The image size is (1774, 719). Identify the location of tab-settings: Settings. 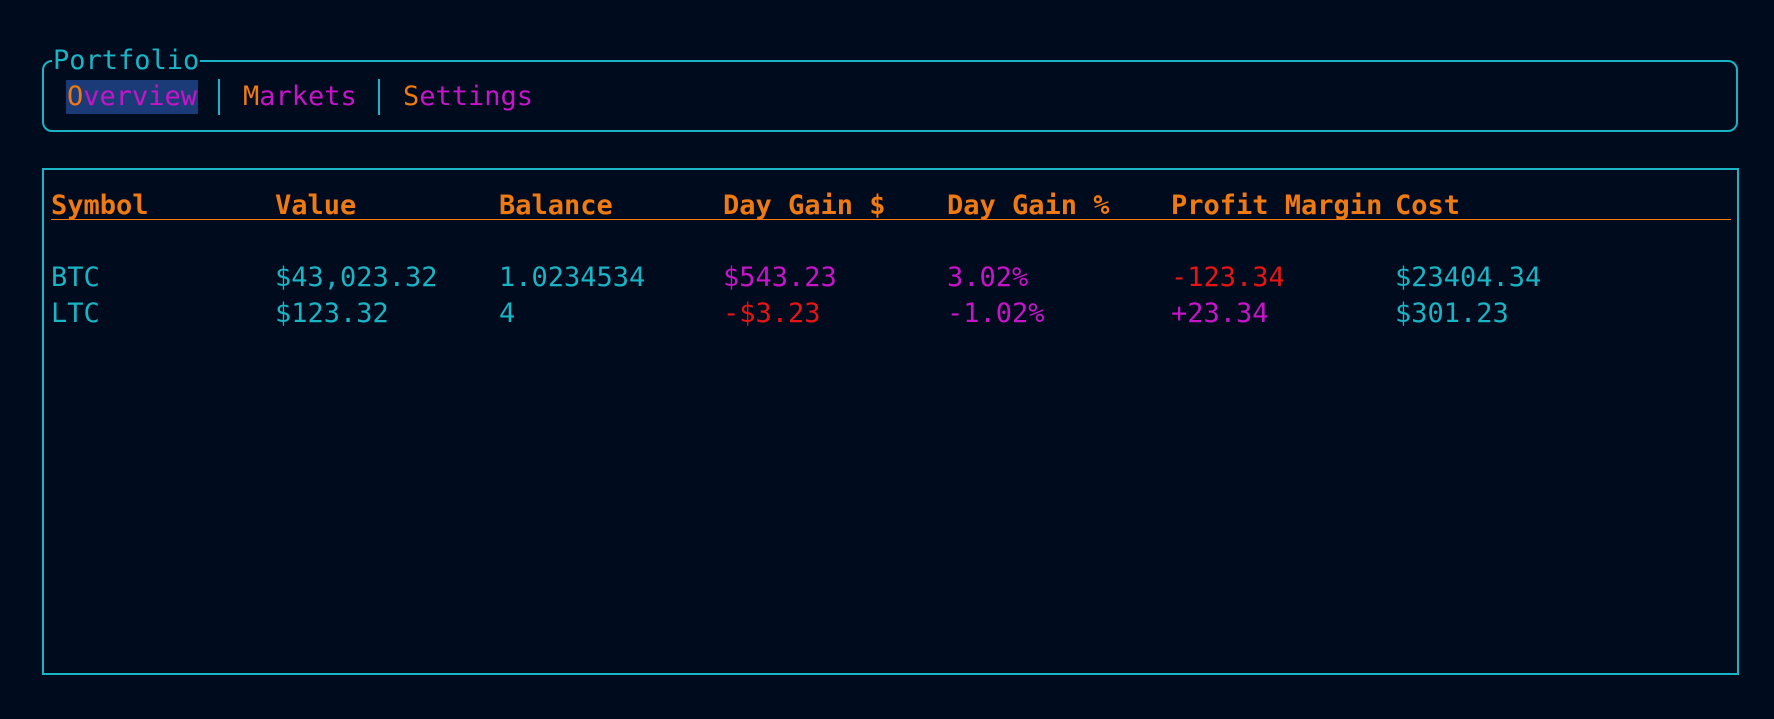
(468, 97).